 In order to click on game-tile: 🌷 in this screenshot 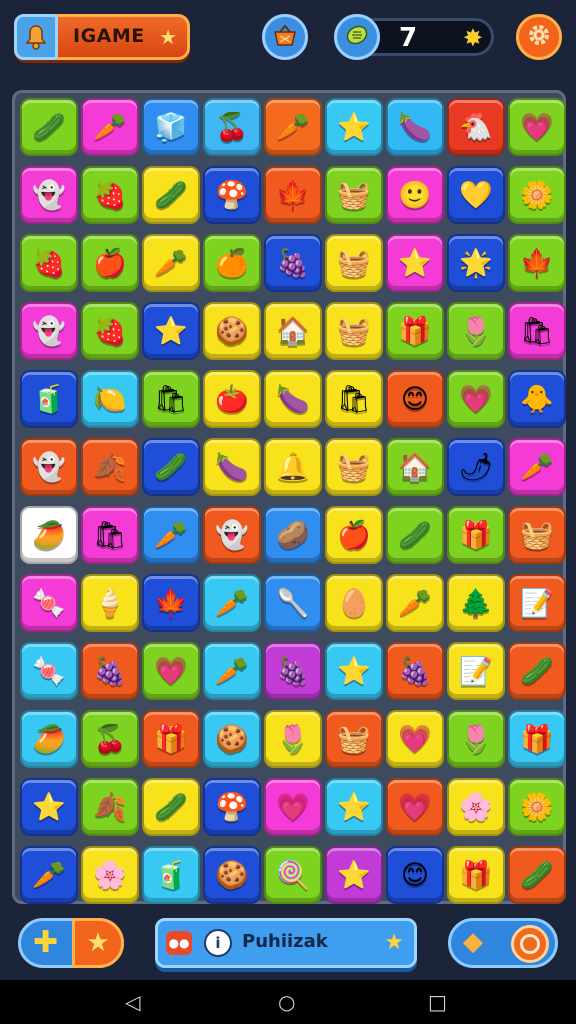, I will do `click(293, 739)`.